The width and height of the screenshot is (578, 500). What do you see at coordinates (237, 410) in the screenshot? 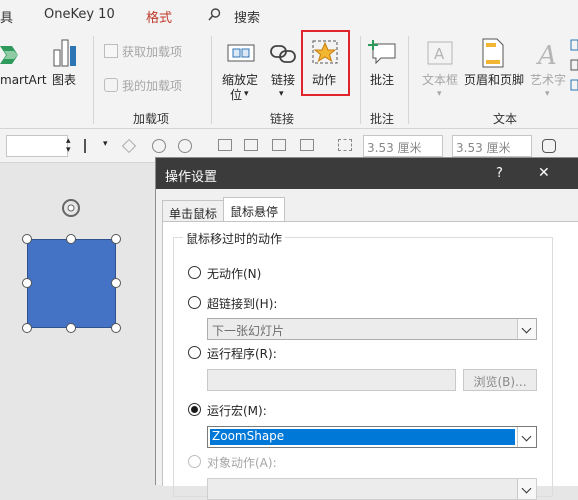
I see `radio-run-macro-label: 运行宏(M):` at bounding box center [237, 410].